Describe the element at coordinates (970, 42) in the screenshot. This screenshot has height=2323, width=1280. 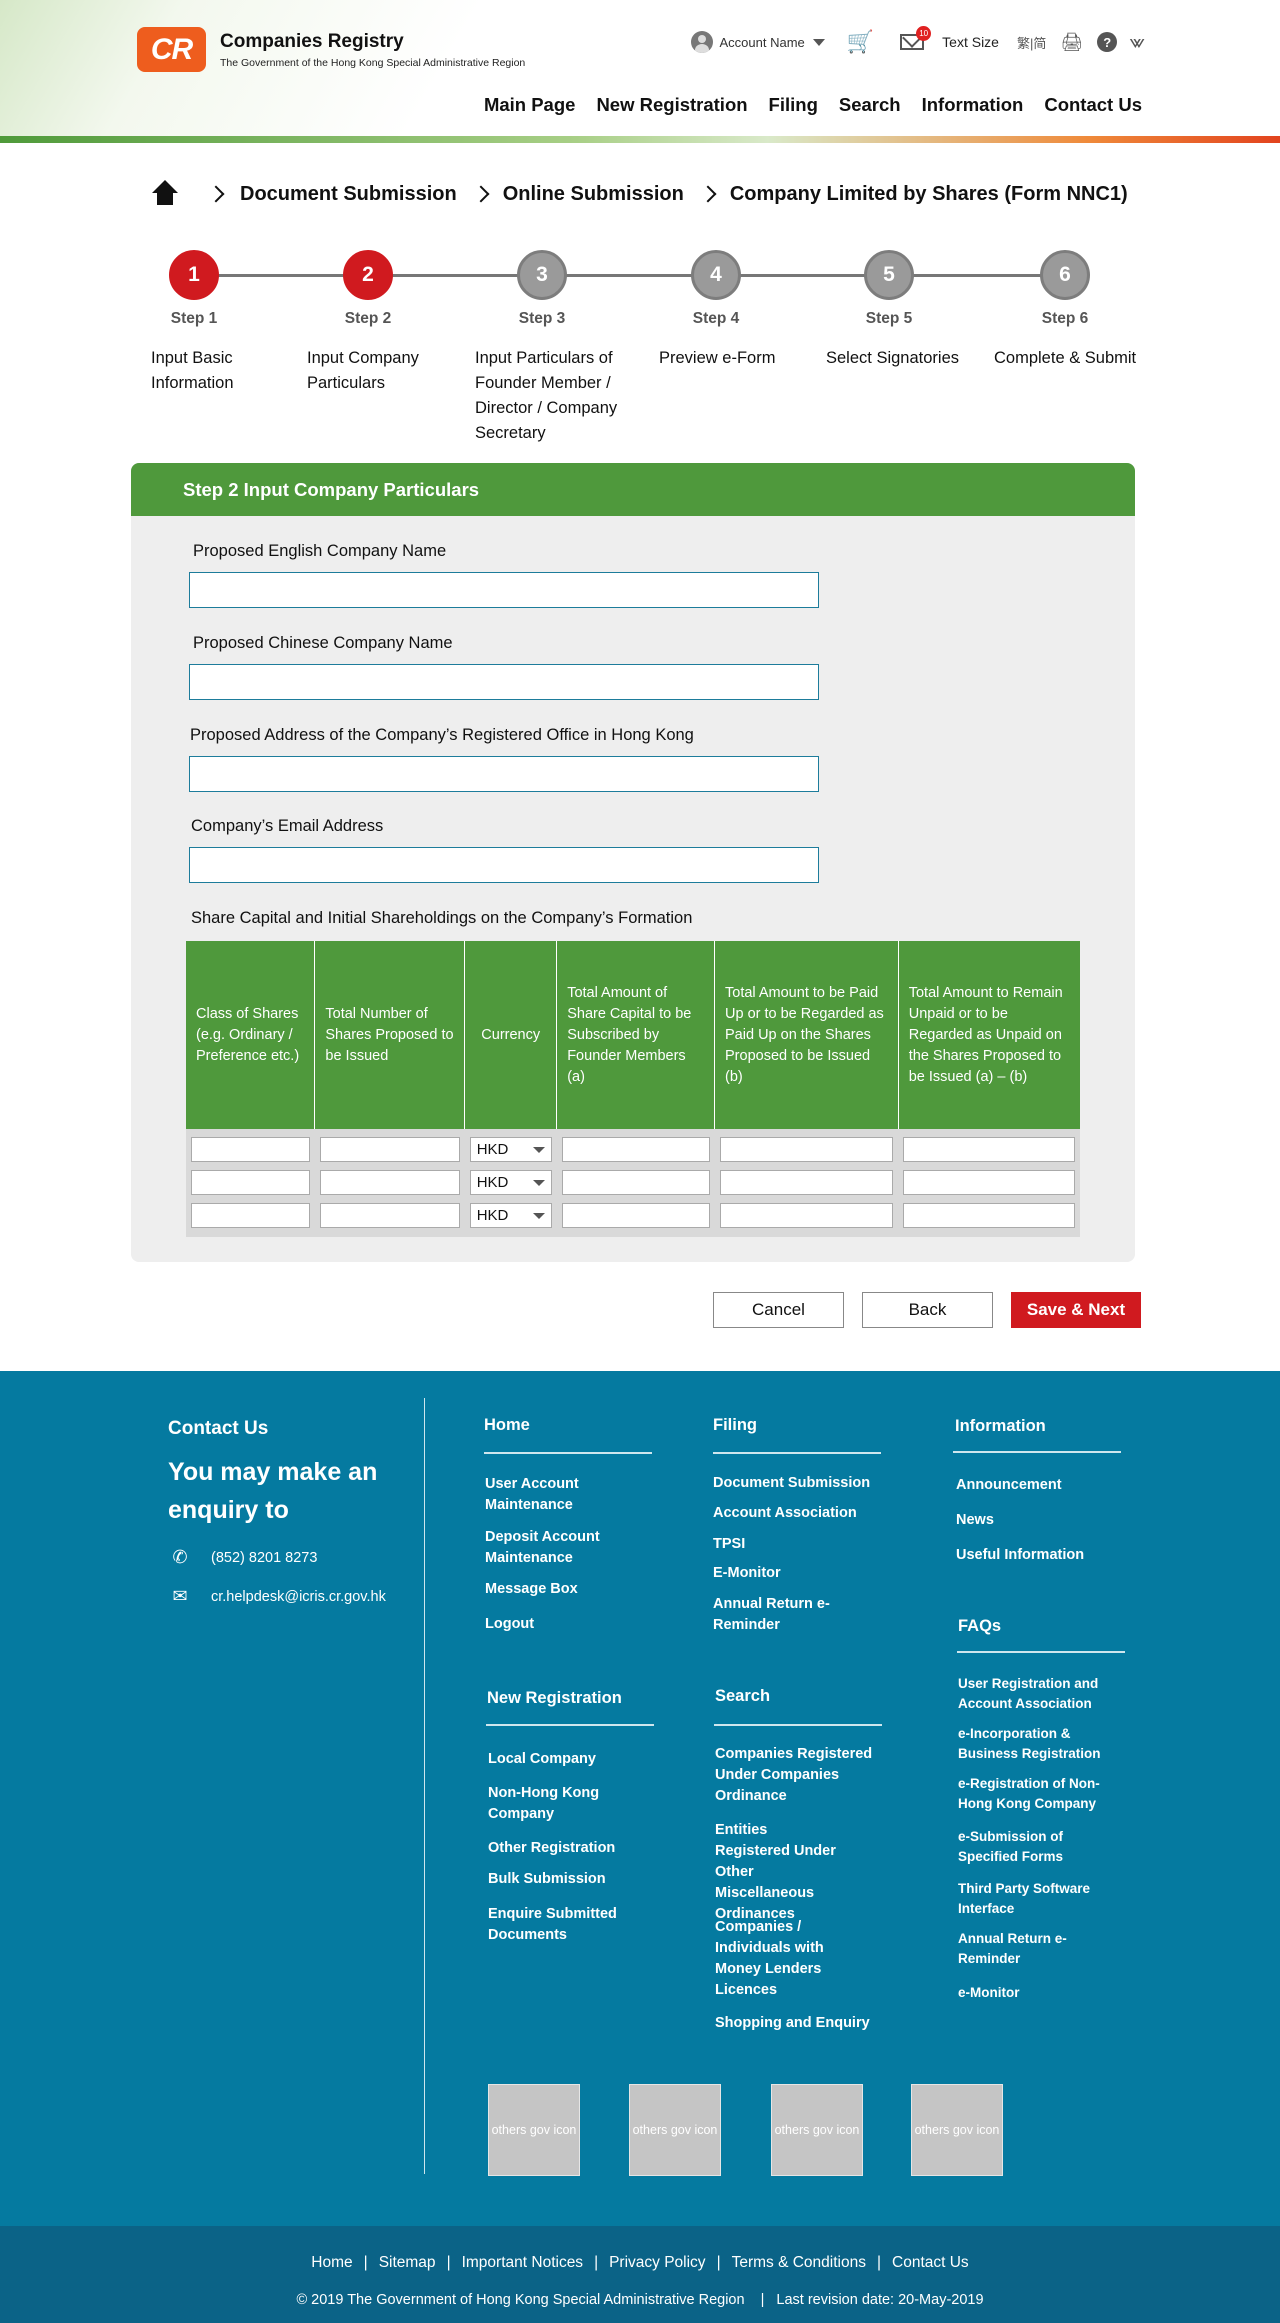
I see `text-size-button: Text Size` at that location.